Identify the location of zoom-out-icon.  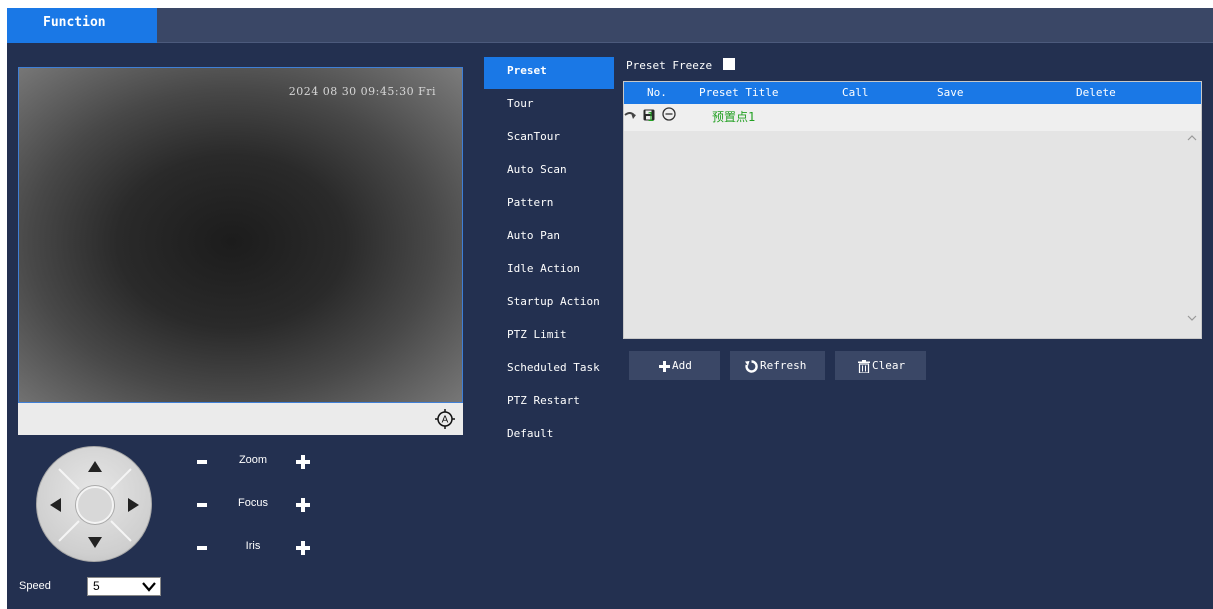
(202, 462).